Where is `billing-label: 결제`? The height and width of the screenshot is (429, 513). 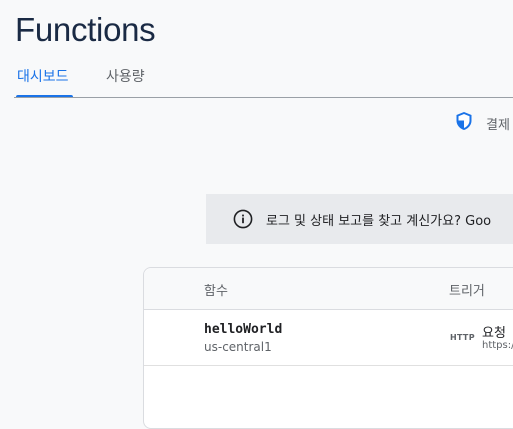 billing-label: 결제 is located at coordinates (498, 125).